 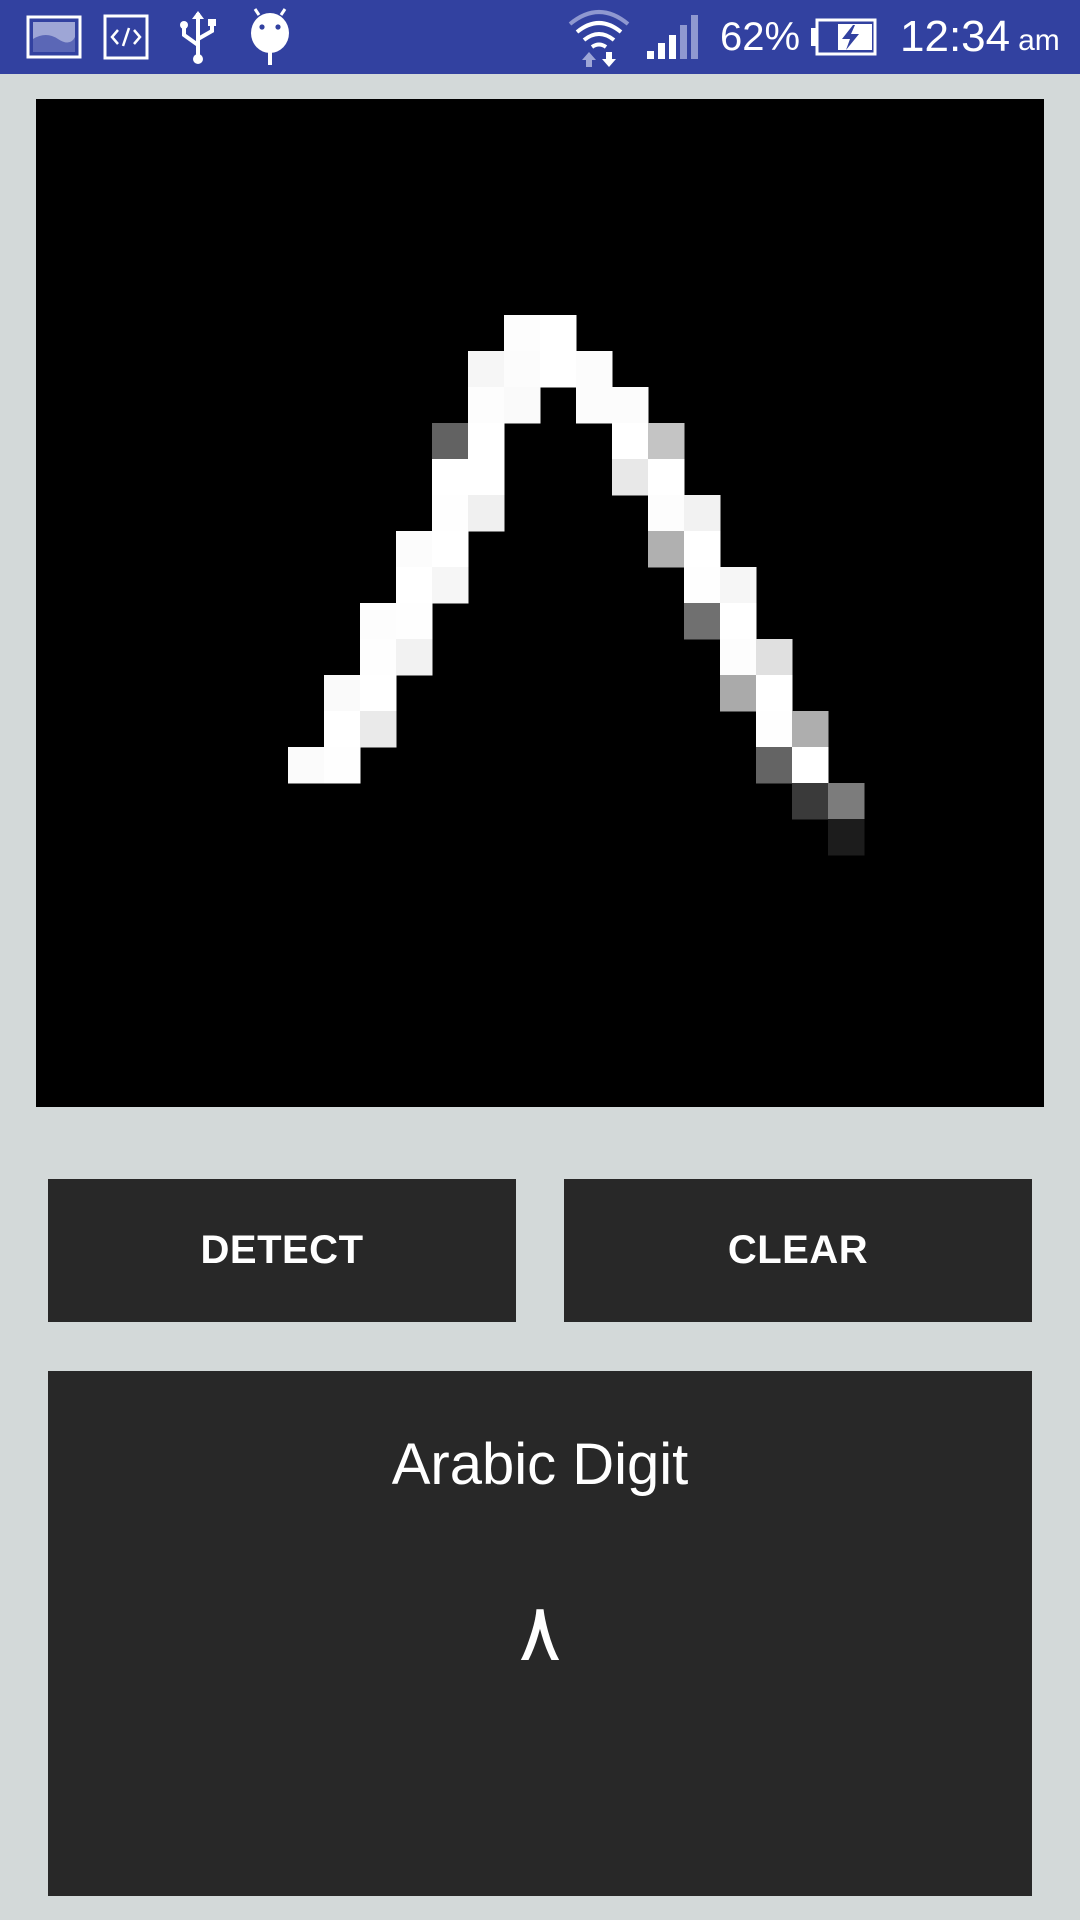 What do you see at coordinates (198, 37) in the screenshot?
I see `usb-icon` at bounding box center [198, 37].